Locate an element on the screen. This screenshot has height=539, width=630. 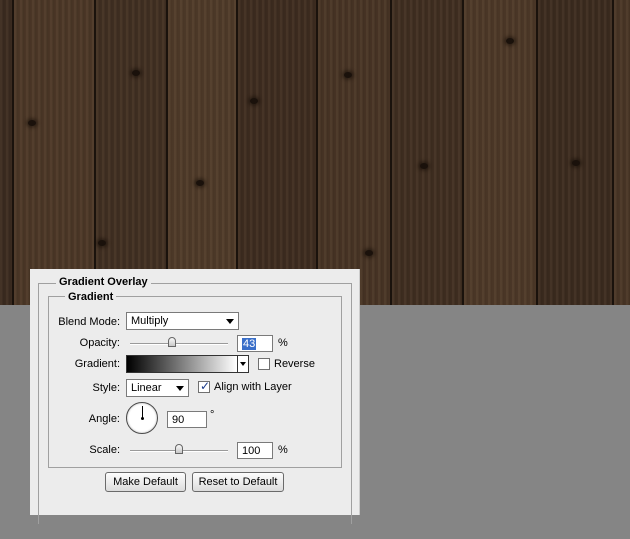
gradient-picker-button is located at coordinates (243, 364).